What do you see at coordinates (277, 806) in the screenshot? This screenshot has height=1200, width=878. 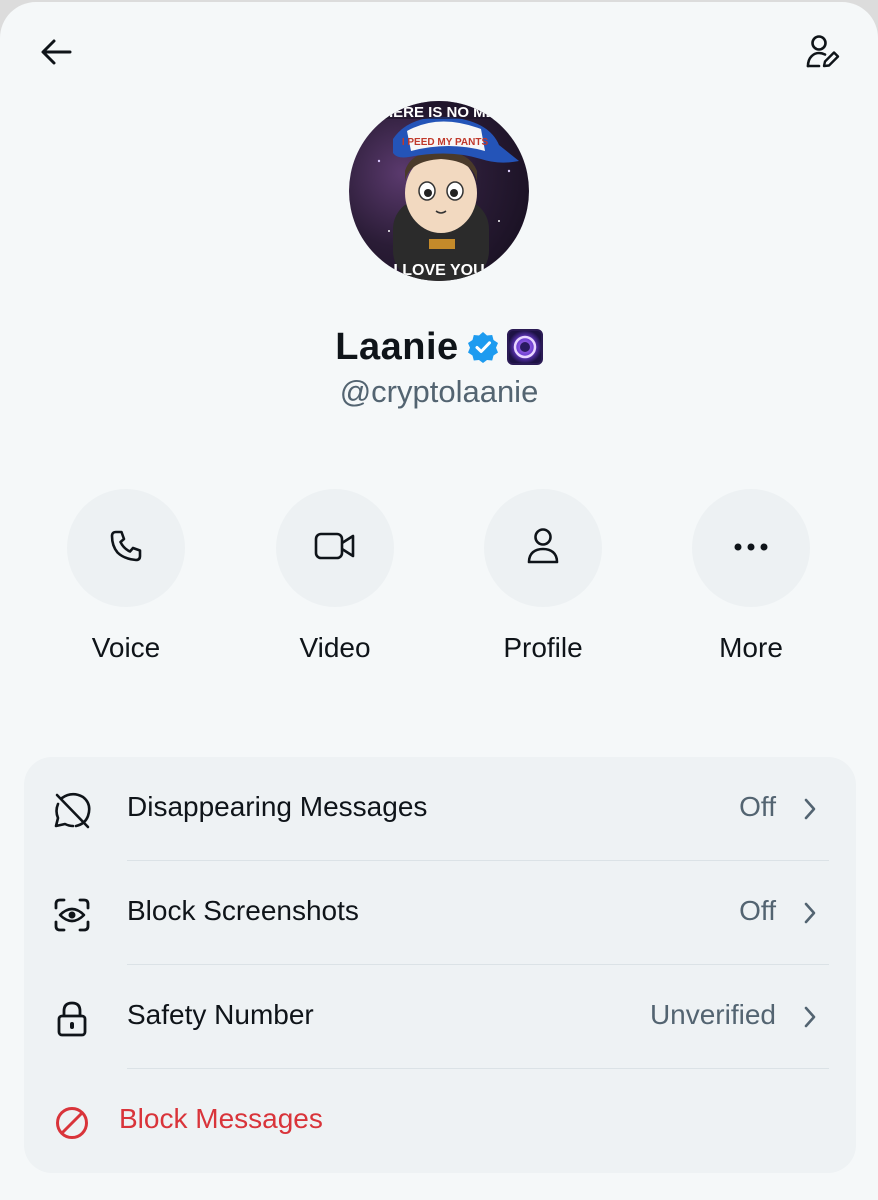 I see `disappearing-messages-label: Disappearing Messages` at bounding box center [277, 806].